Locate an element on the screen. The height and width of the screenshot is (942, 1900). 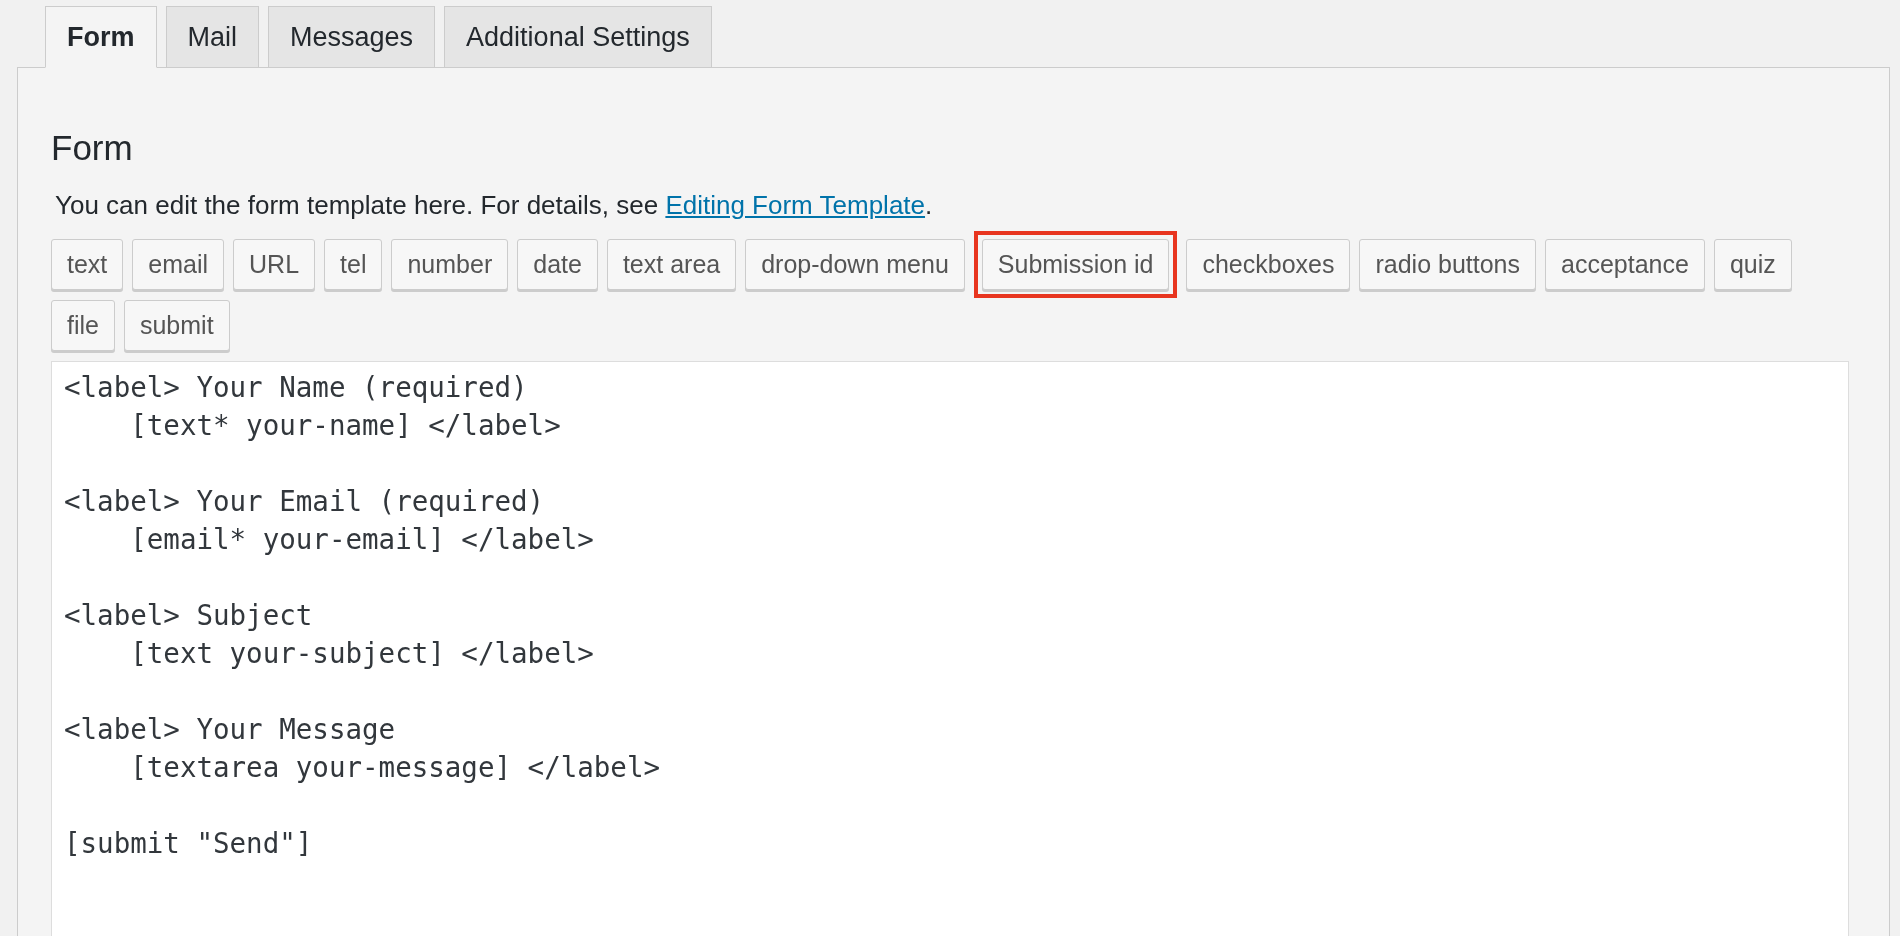
tab: Messages is located at coordinates (352, 36).